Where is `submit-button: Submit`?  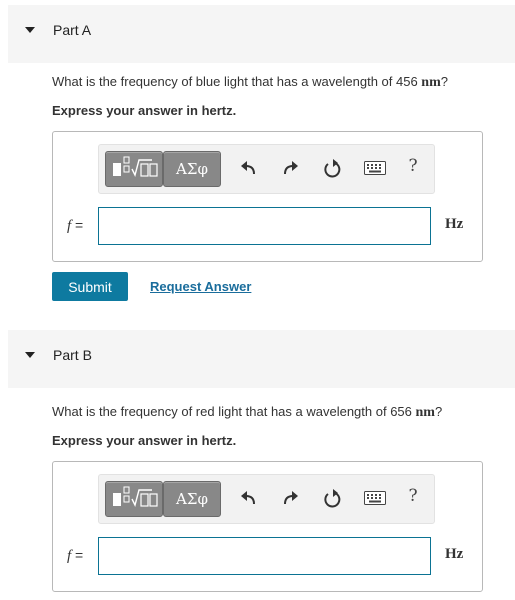 submit-button: Submit is located at coordinates (90, 286).